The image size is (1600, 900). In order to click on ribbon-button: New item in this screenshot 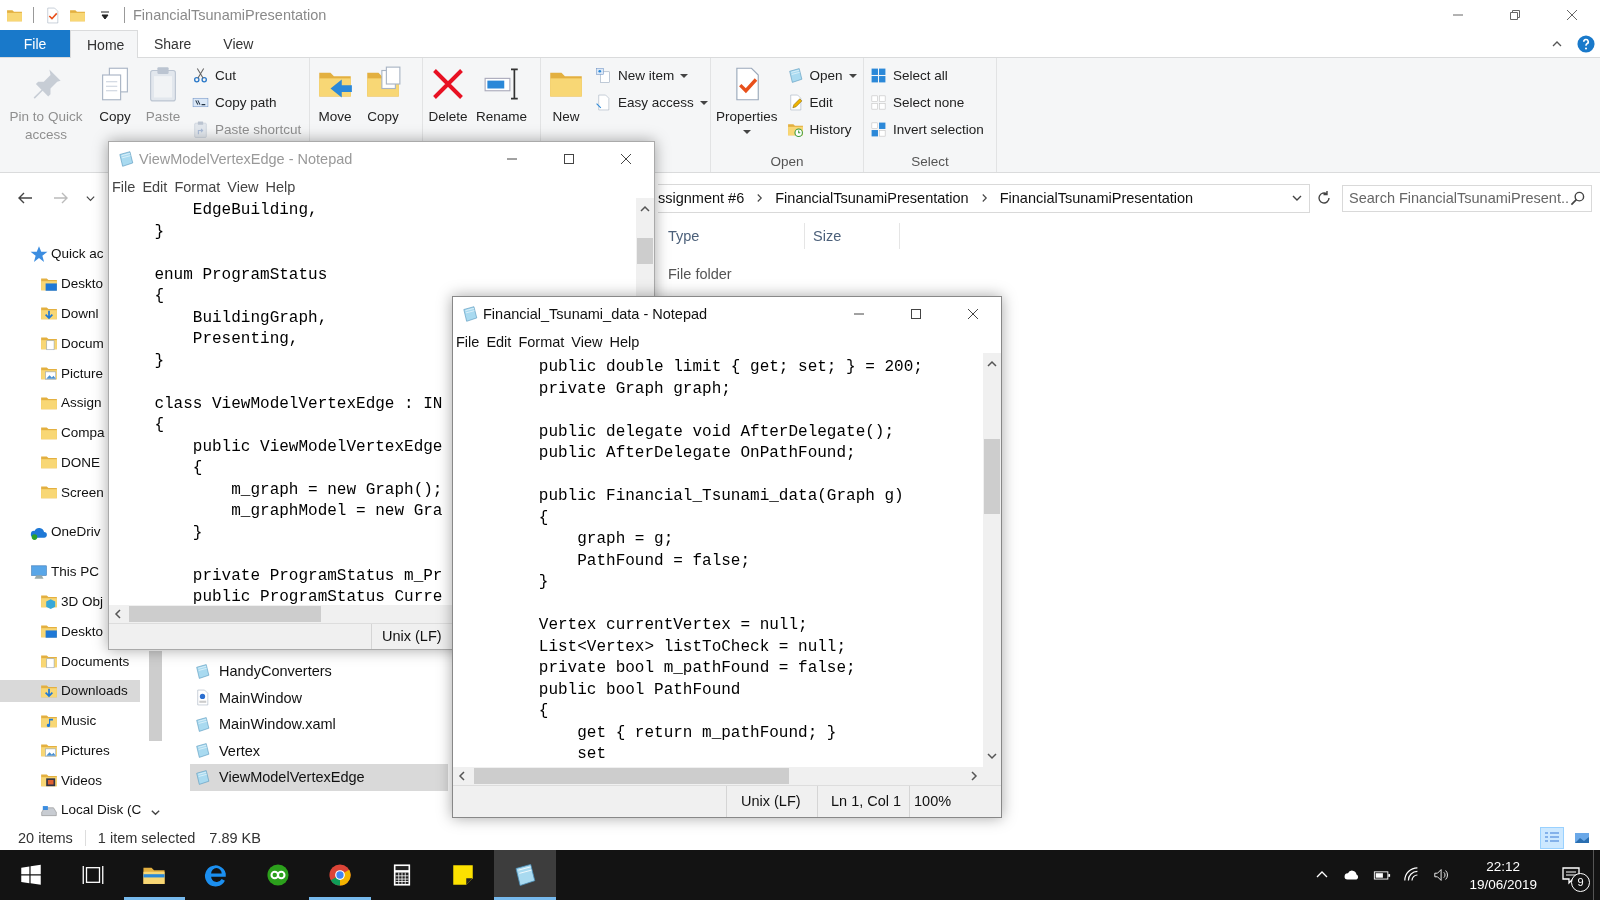, I will do `click(651, 75)`.